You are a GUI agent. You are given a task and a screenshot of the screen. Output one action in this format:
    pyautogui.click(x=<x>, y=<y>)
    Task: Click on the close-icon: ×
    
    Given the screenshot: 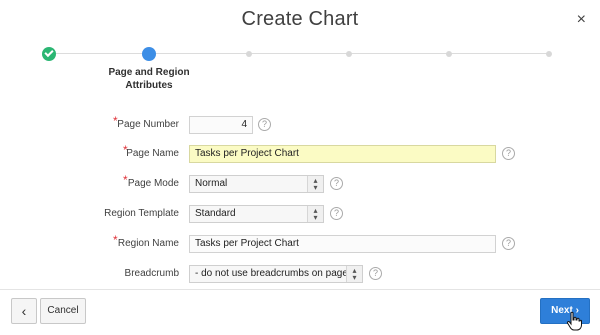 What is the action you would take?
    pyautogui.click(x=581, y=20)
    